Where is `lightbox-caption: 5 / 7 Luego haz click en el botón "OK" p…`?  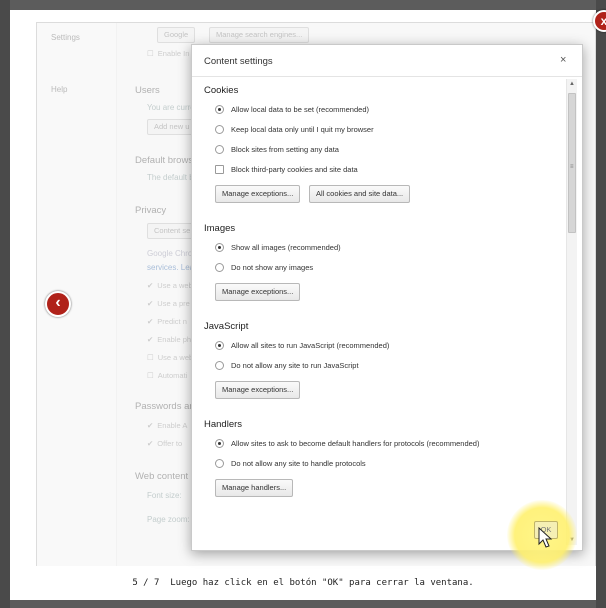 lightbox-caption: 5 / 7 Luego haz click en el botón "OK" p… is located at coordinates (303, 583).